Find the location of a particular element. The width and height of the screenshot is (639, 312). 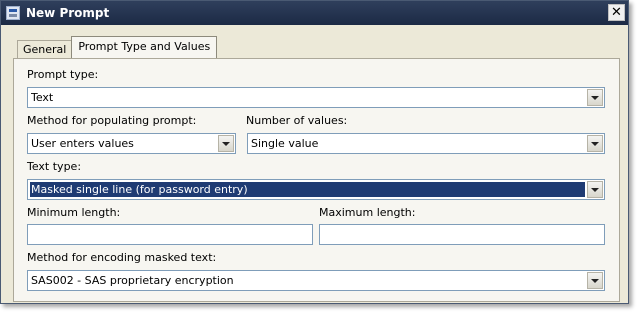

number-of-values-label: Number of values: is located at coordinates (297, 120).